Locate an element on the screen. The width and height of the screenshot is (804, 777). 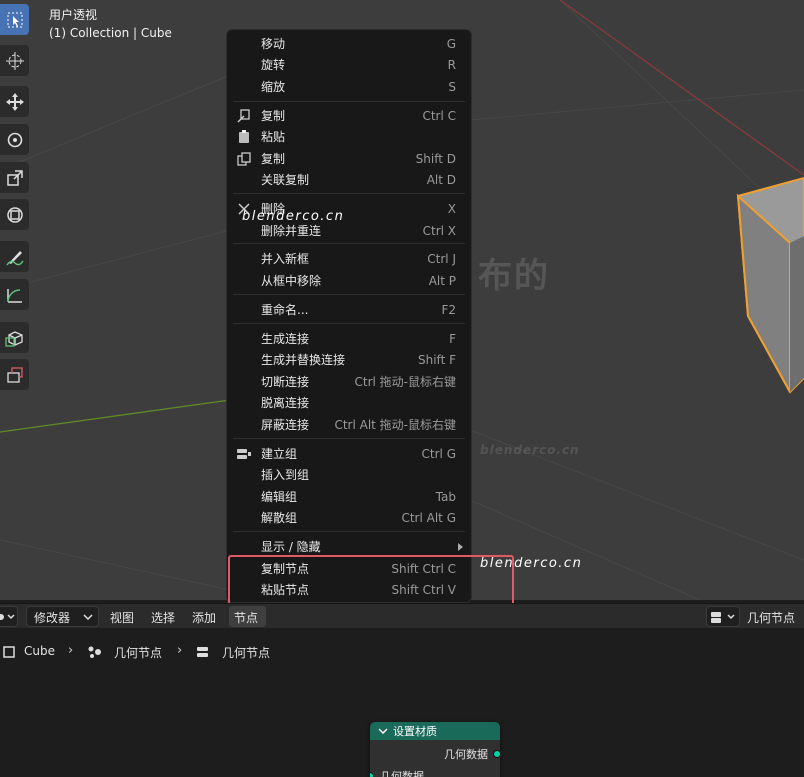
annotate-icon is located at coordinates (14, 257).